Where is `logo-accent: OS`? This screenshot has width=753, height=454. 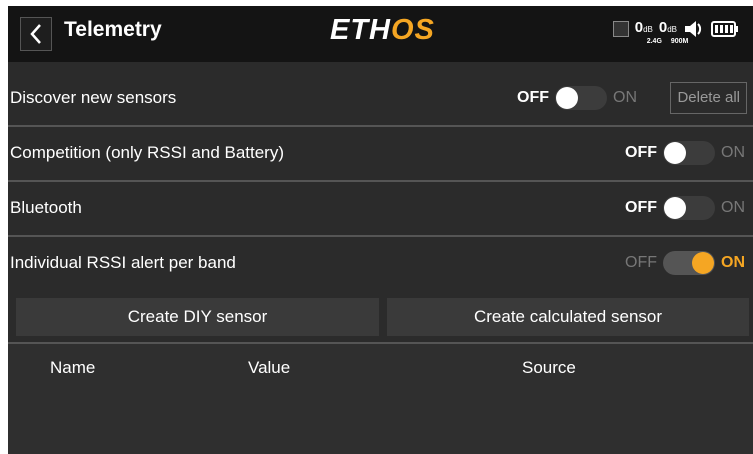 logo-accent: OS is located at coordinates (413, 30).